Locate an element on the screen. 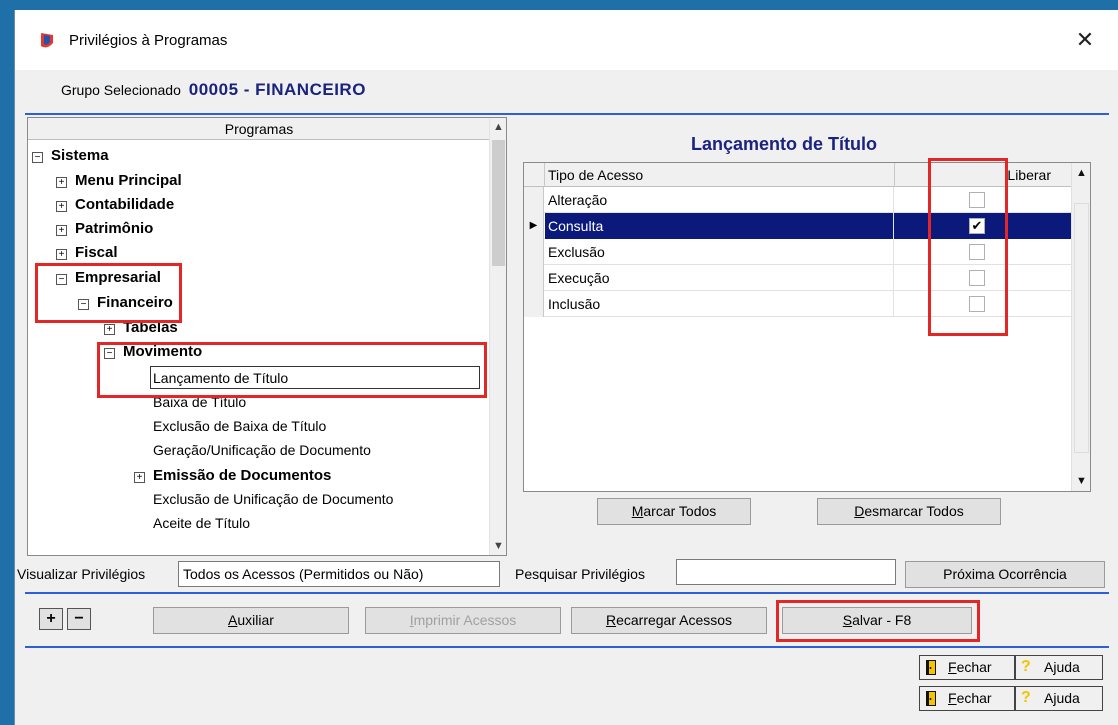 The width and height of the screenshot is (1118, 725). auxiliar-button: Auxiliar is located at coordinates (251, 620).